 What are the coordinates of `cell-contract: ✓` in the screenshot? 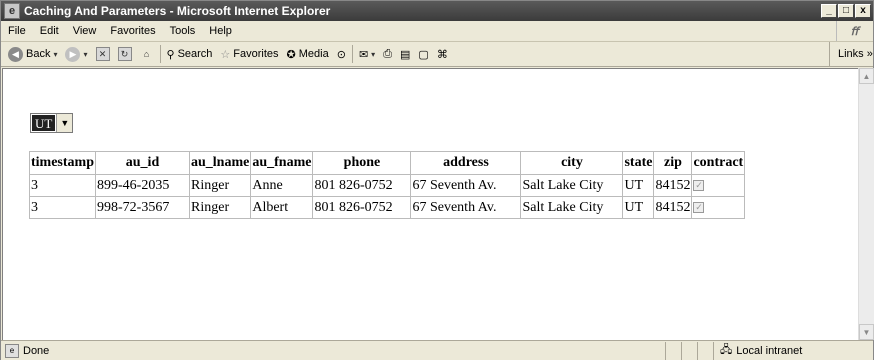 It's located at (718, 207).